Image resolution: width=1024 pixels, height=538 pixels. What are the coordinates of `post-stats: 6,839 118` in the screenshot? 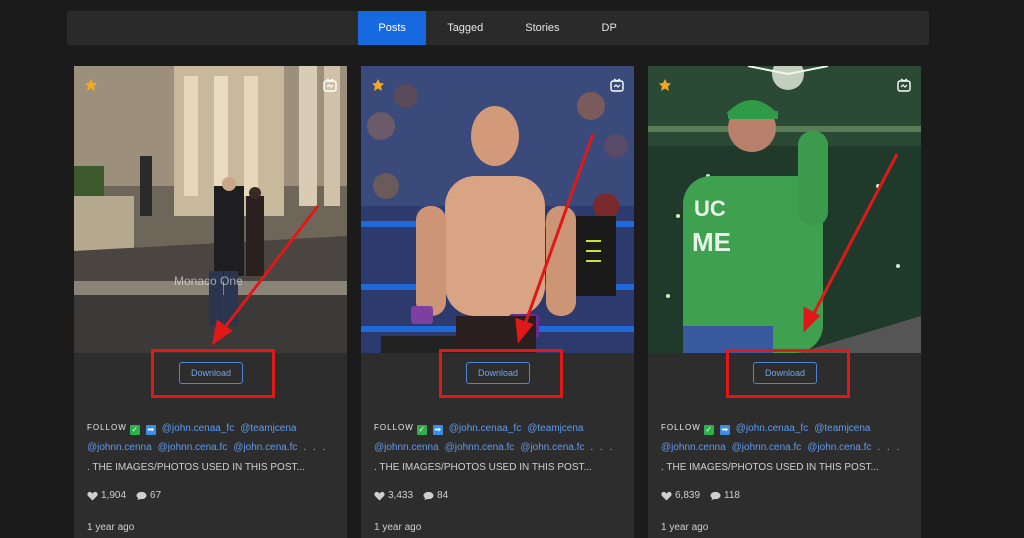 It's located at (705, 495).